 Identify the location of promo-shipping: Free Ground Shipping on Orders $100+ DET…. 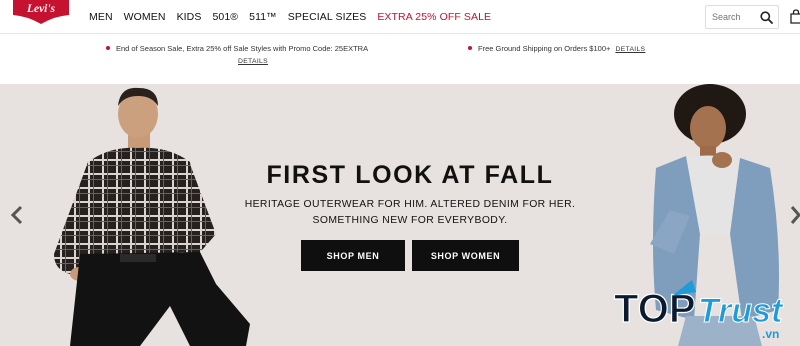
(556, 48).